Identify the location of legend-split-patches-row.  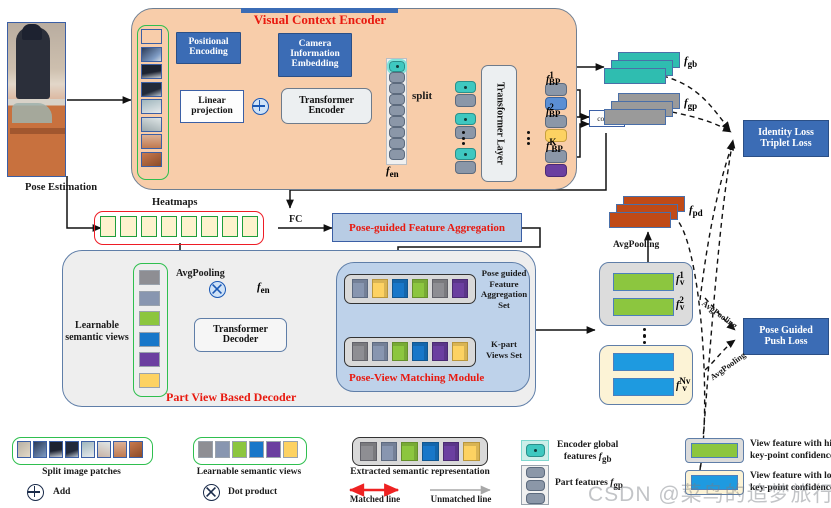
(81, 450).